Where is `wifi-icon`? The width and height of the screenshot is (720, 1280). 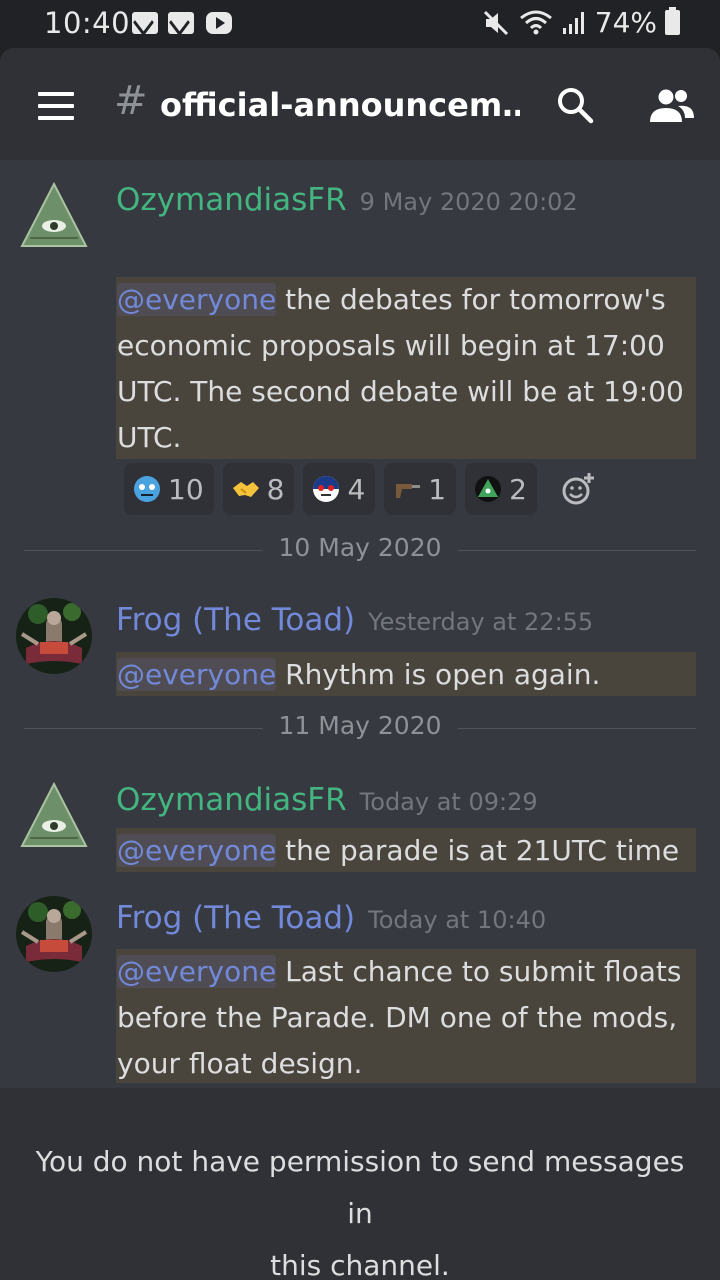
wifi-icon is located at coordinates (535, 22).